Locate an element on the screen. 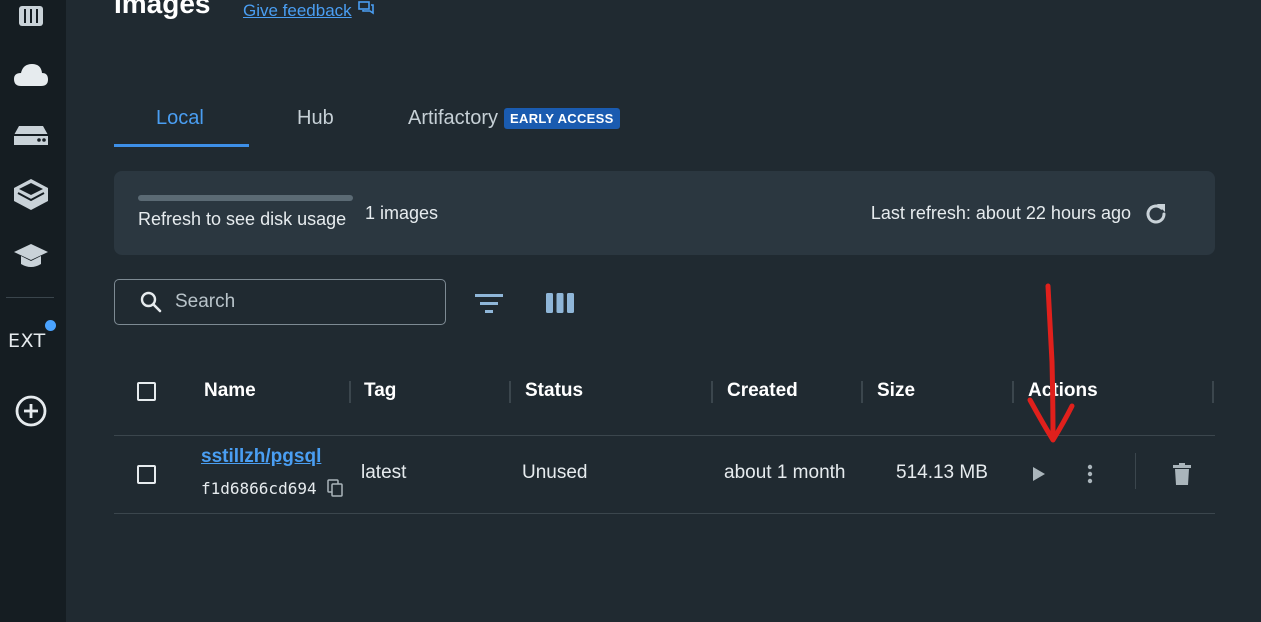 The height and width of the screenshot is (622, 1261). row-checkbox is located at coordinates (146, 474).